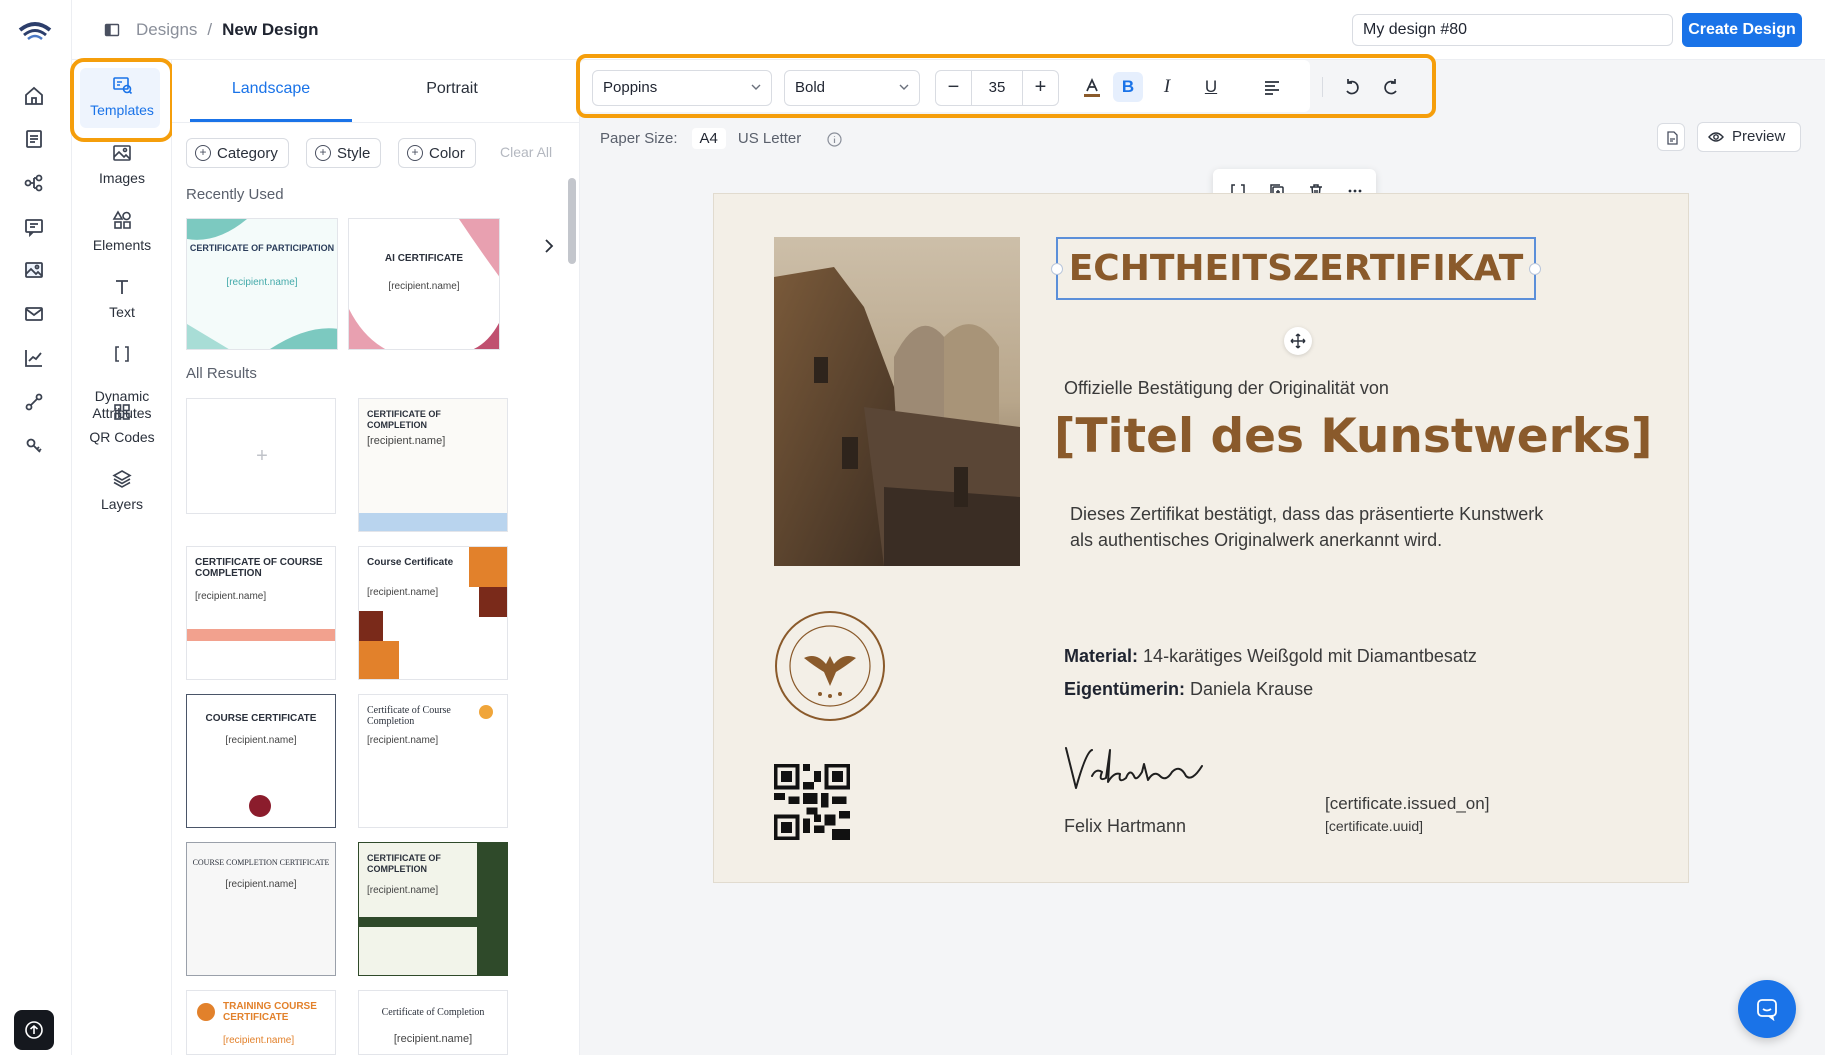  Describe the element at coordinates (34, 183) in the screenshot. I see `workflow-icon` at that location.